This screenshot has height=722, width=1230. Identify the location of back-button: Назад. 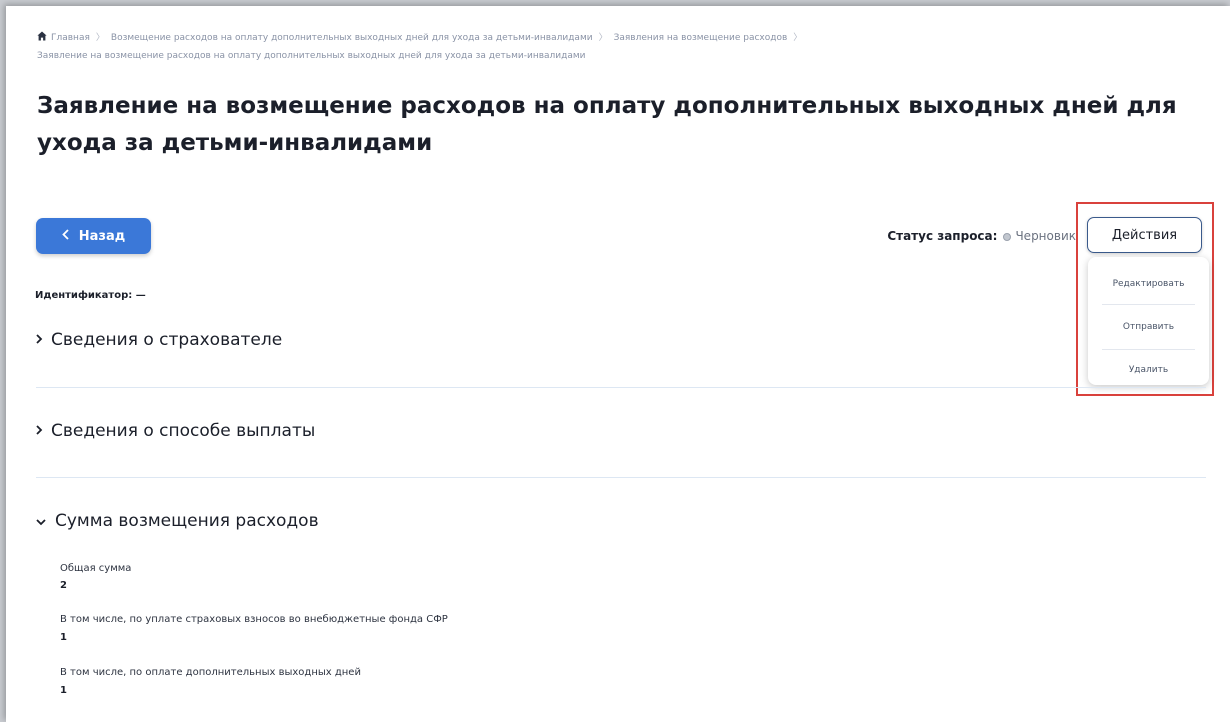
(93, 236).